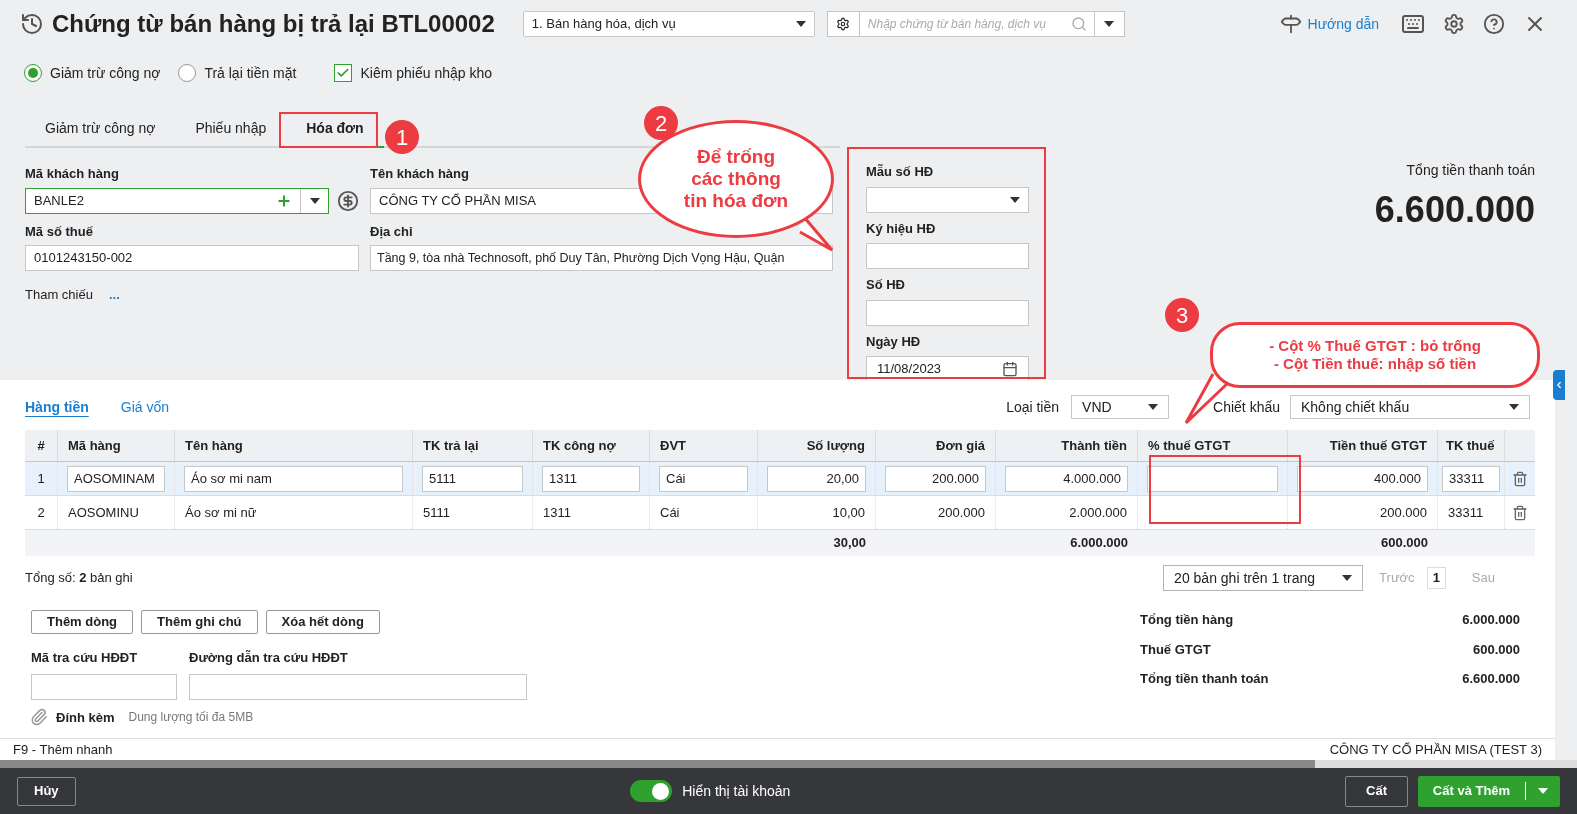 Image resolution: width=1577 pixels, height=814 pixels. Describe the element at coordinates (191, 718) in the screenshot. I see `attachment-hint: Dung lượng tối đa 5MB` at that location.